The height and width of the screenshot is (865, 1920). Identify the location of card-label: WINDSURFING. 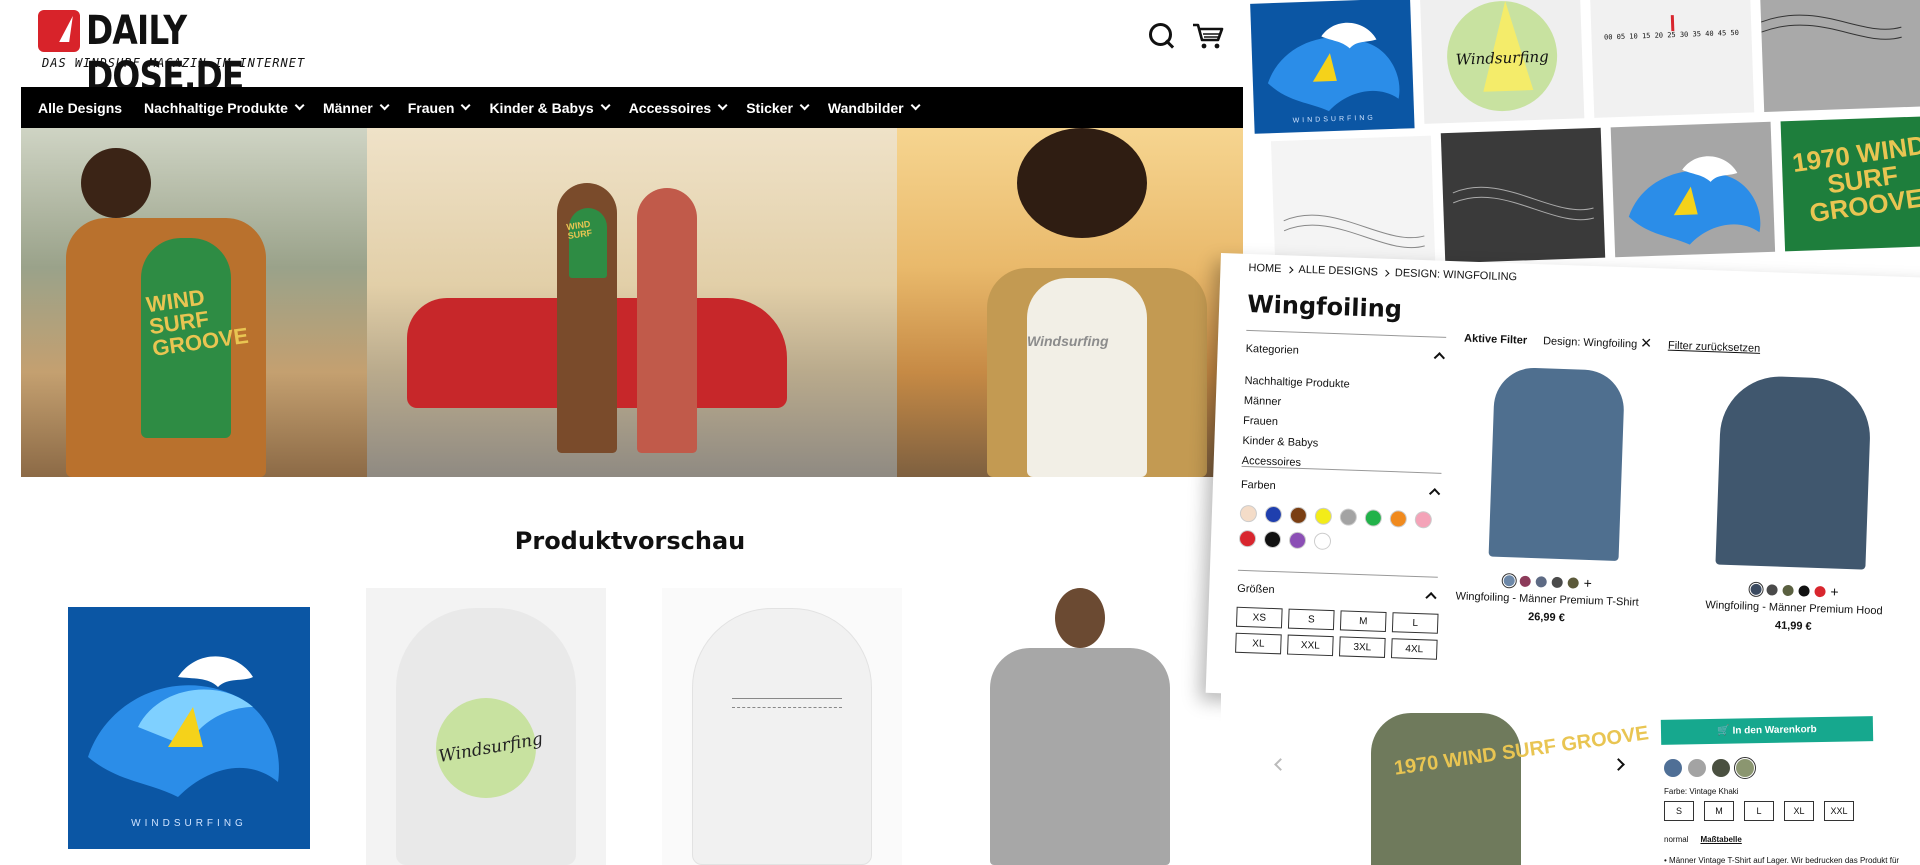
(189, 823).